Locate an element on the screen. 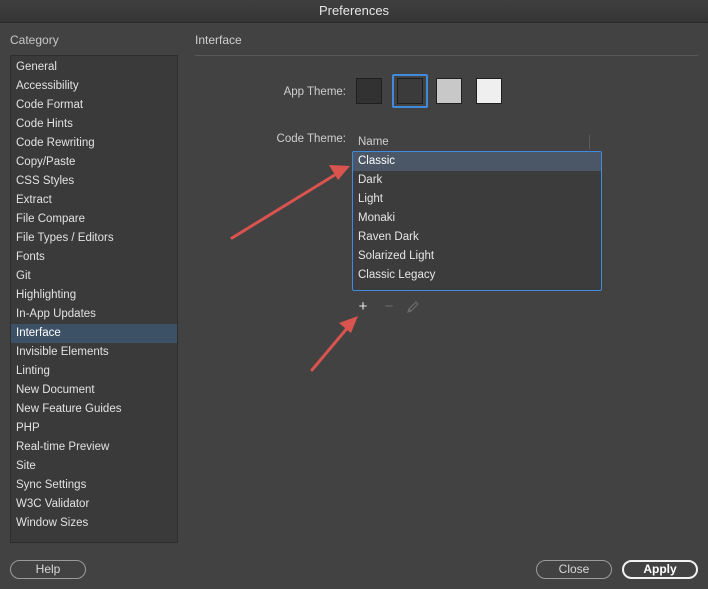 This screenshot has width=708, height=589. annotation-arrows is located at coordinates (294, 268).